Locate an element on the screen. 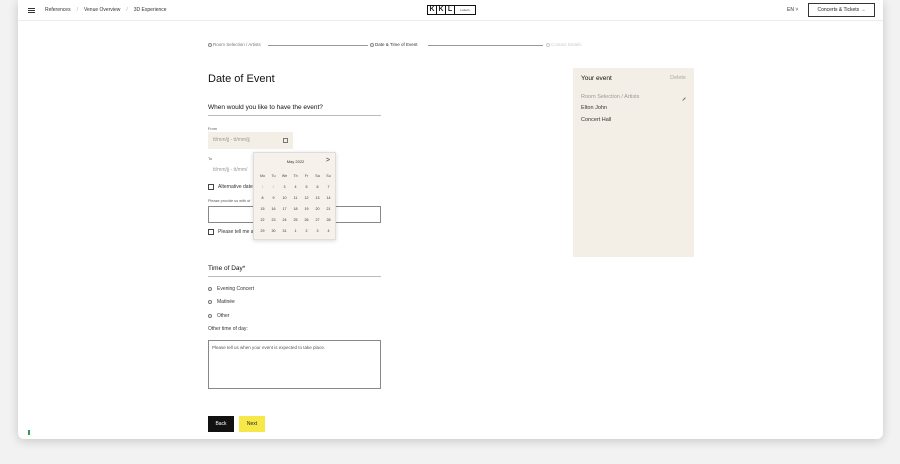 This screenshot has height=464, width=900. calendar-day: 12 is located at coordinates (306, 198).